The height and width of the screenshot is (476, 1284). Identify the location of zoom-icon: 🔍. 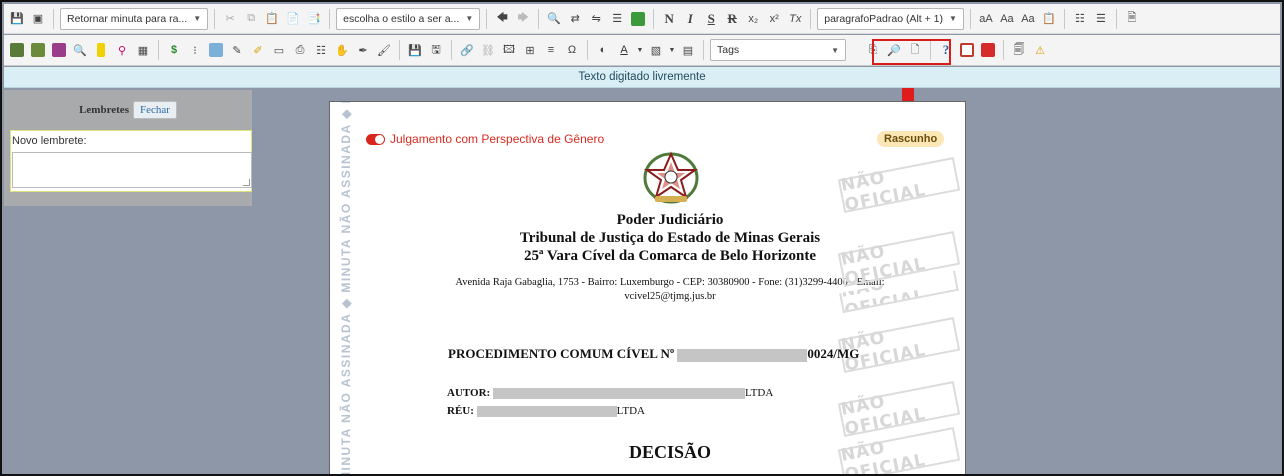
(80, 50).